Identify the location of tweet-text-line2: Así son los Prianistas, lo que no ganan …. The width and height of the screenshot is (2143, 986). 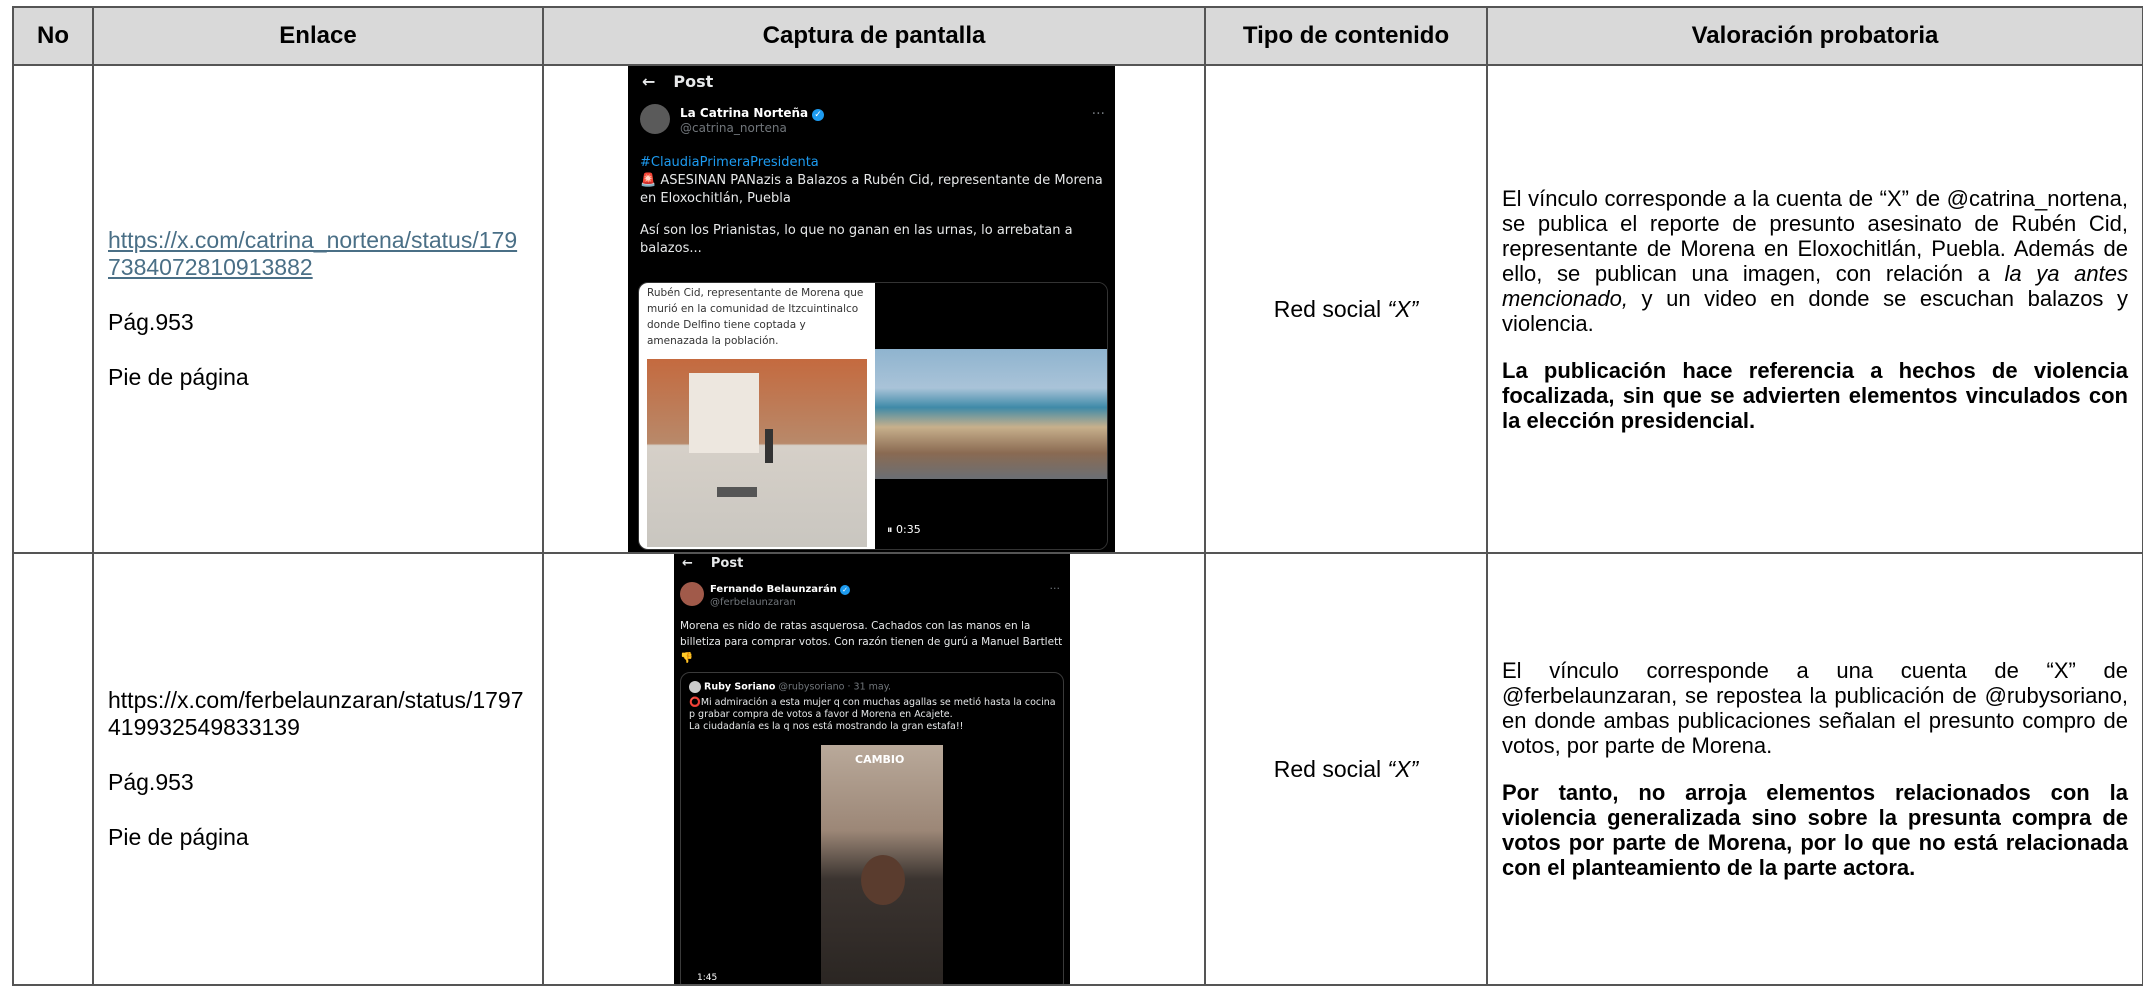
(856, 239).